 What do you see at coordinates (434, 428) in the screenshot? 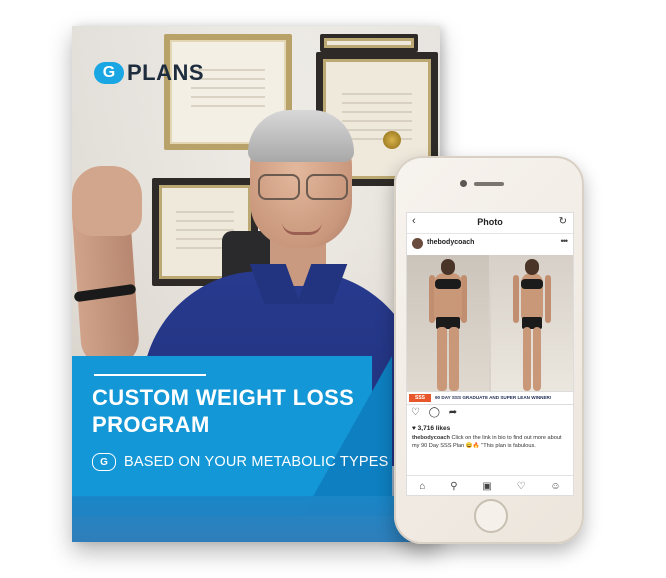
I see `likes-text: 3,716 likes` at bounding box center [434, 428].